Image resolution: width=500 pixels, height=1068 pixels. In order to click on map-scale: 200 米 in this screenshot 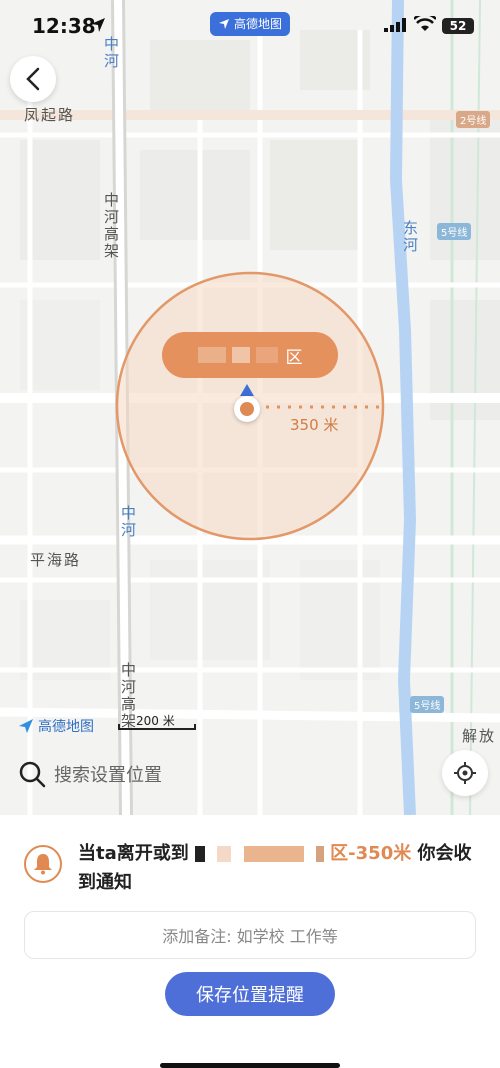, I will do `click(157, 721)`.